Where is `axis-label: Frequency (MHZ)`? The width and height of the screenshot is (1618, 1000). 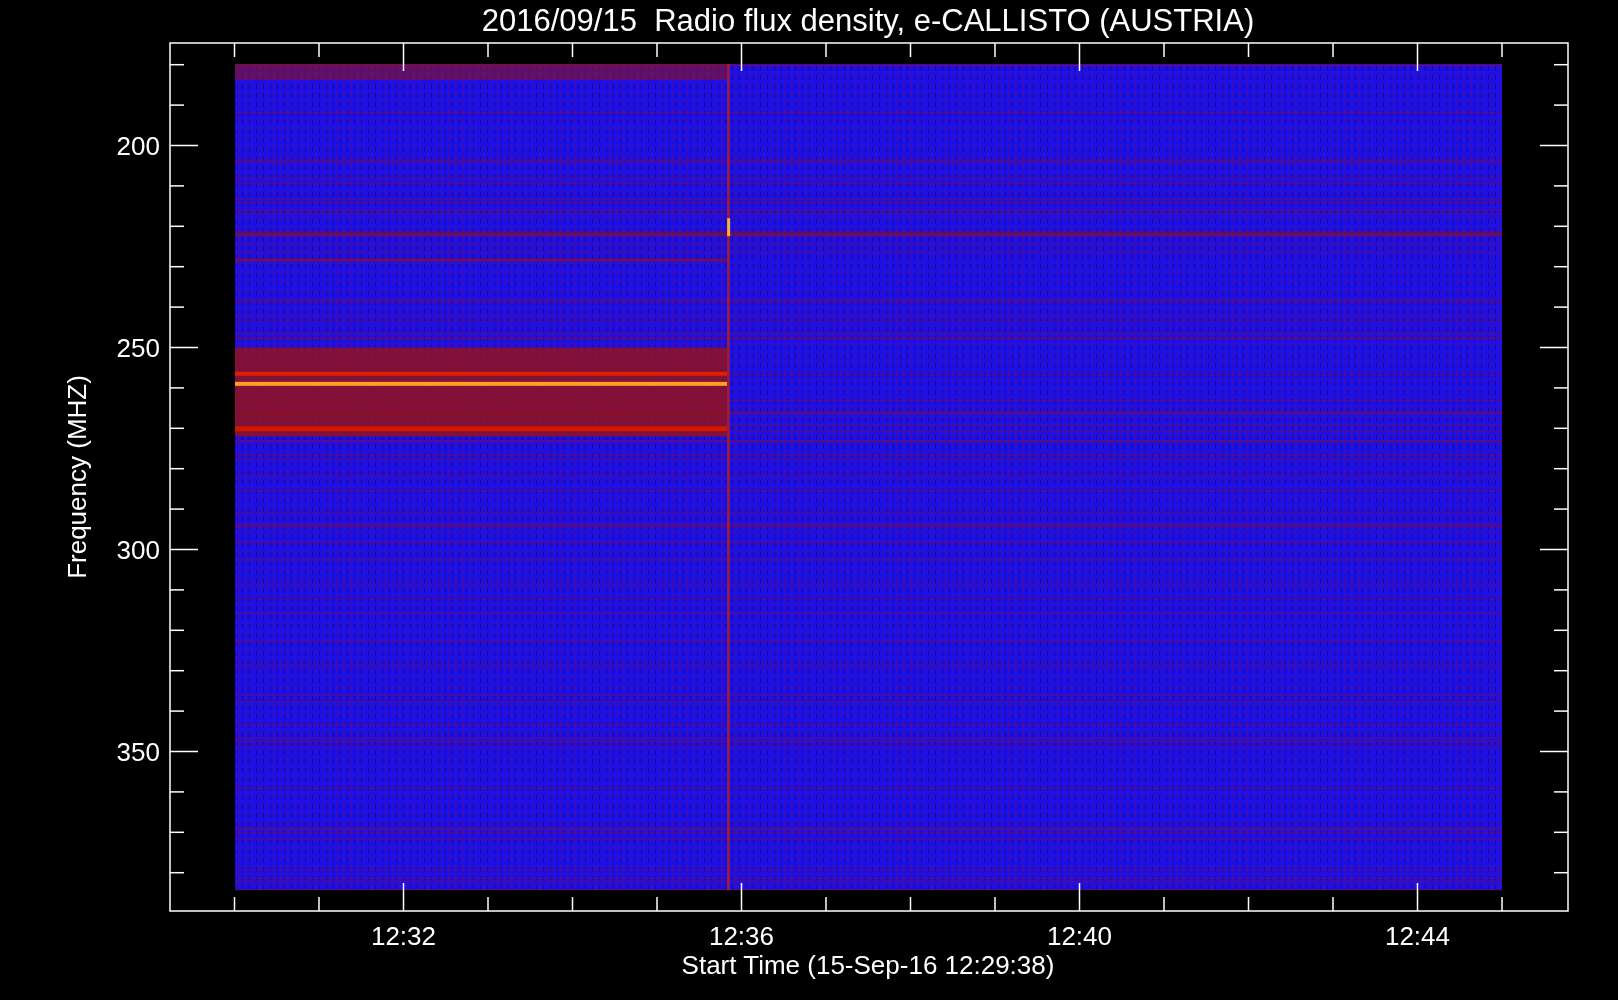
axis-label: Frequency (MHZ) is located at coordinates (77, 477).